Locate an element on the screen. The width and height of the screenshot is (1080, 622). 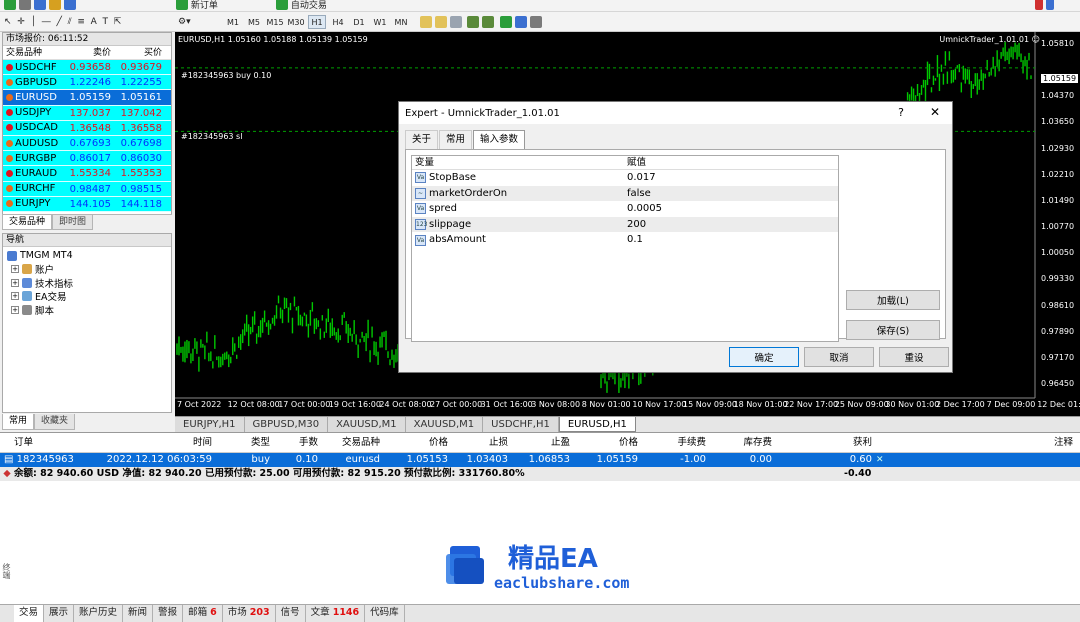
channel-icon: ⫽ is located at coordinates (70, 22).